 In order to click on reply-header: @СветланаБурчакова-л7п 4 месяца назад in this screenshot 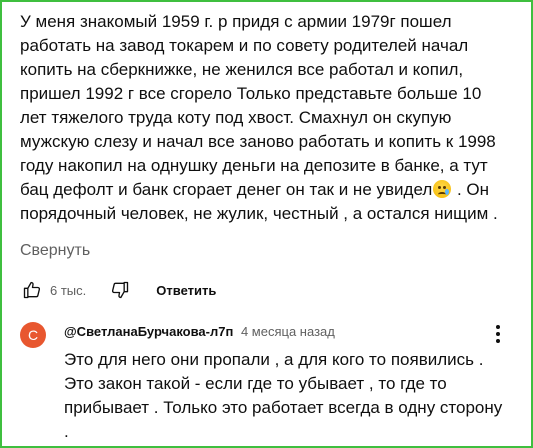, I will do `click(199, 331)`.